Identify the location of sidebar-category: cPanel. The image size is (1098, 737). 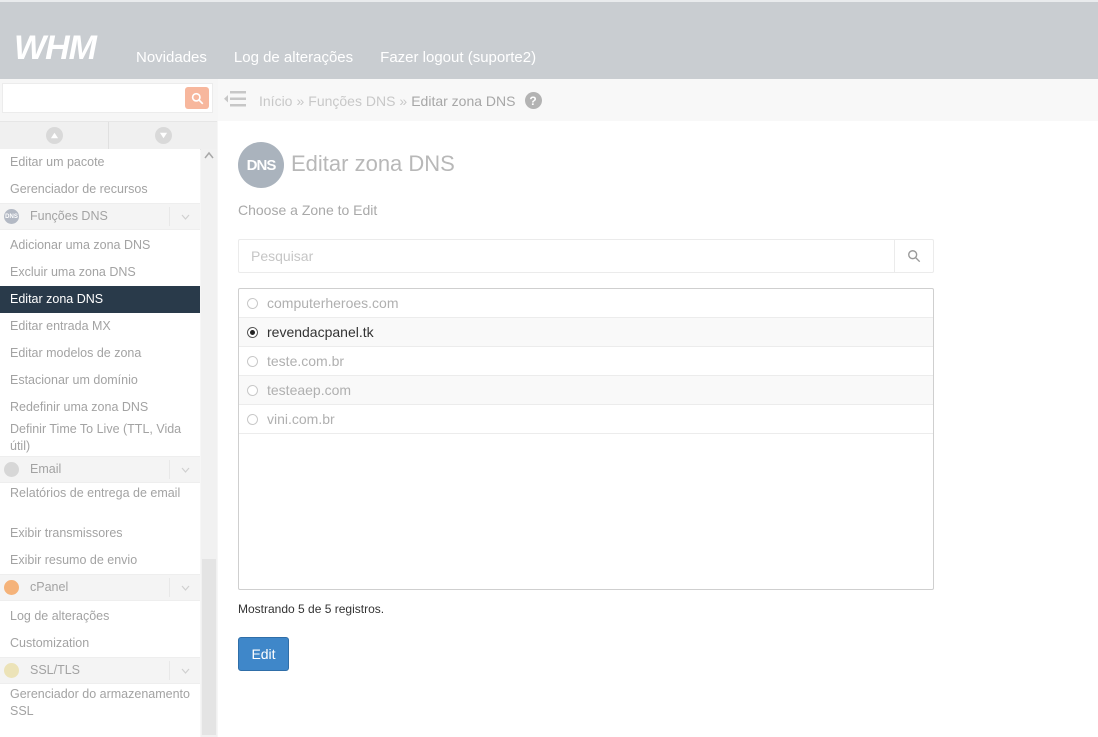
(100, 587).